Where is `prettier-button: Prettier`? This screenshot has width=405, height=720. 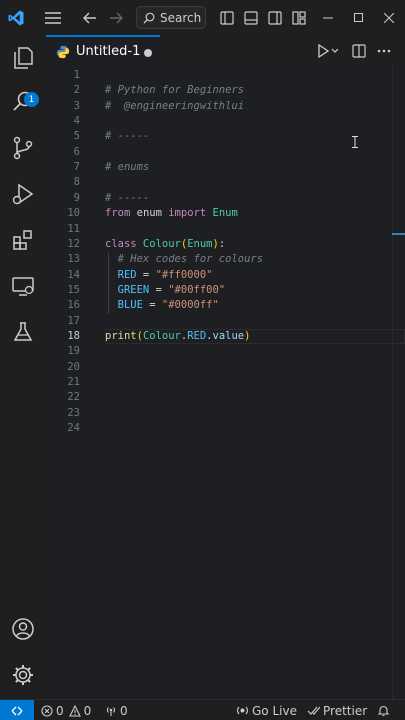 prettier-button: Prettier is located at coordinates (337, 710).